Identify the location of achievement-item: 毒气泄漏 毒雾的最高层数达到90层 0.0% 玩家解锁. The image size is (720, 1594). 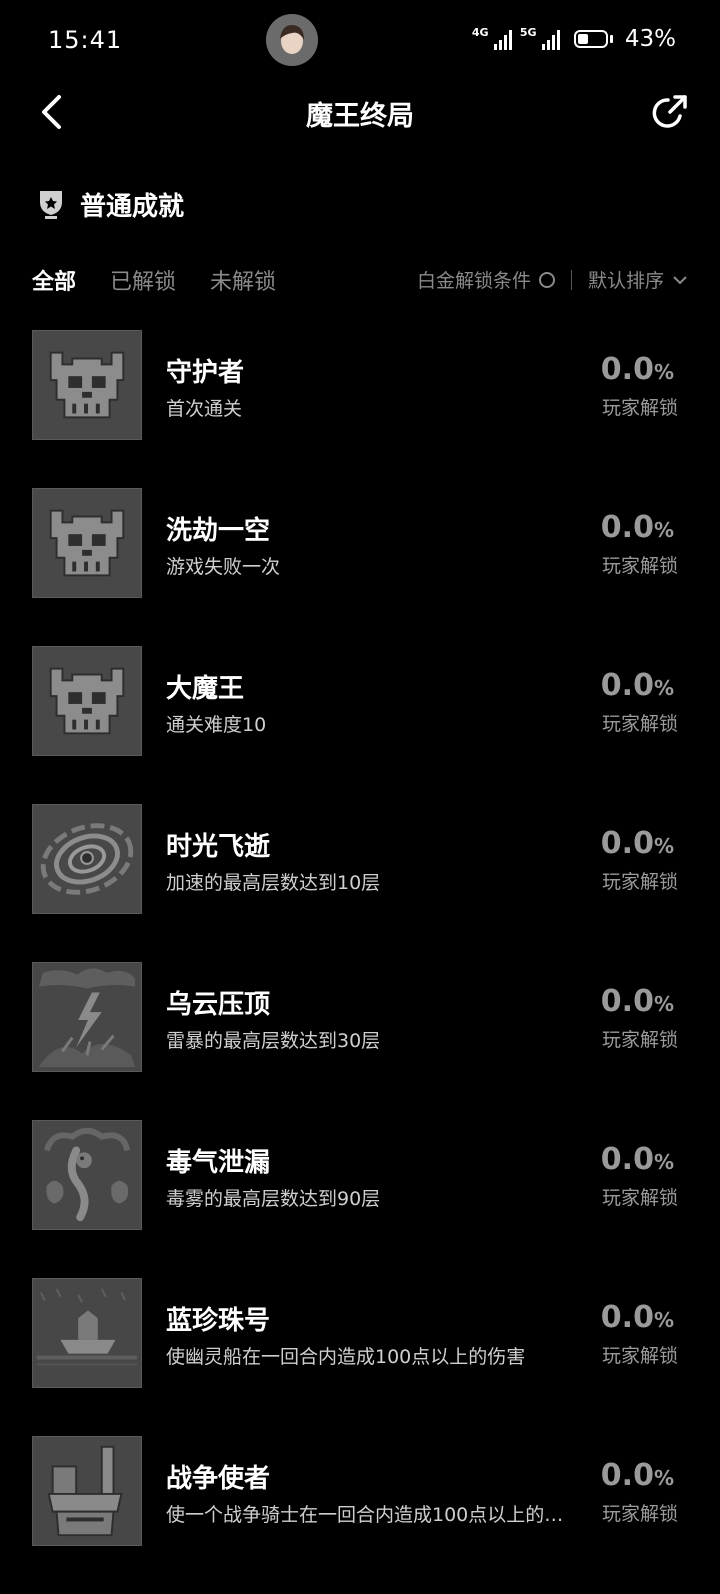
(360, 1199).